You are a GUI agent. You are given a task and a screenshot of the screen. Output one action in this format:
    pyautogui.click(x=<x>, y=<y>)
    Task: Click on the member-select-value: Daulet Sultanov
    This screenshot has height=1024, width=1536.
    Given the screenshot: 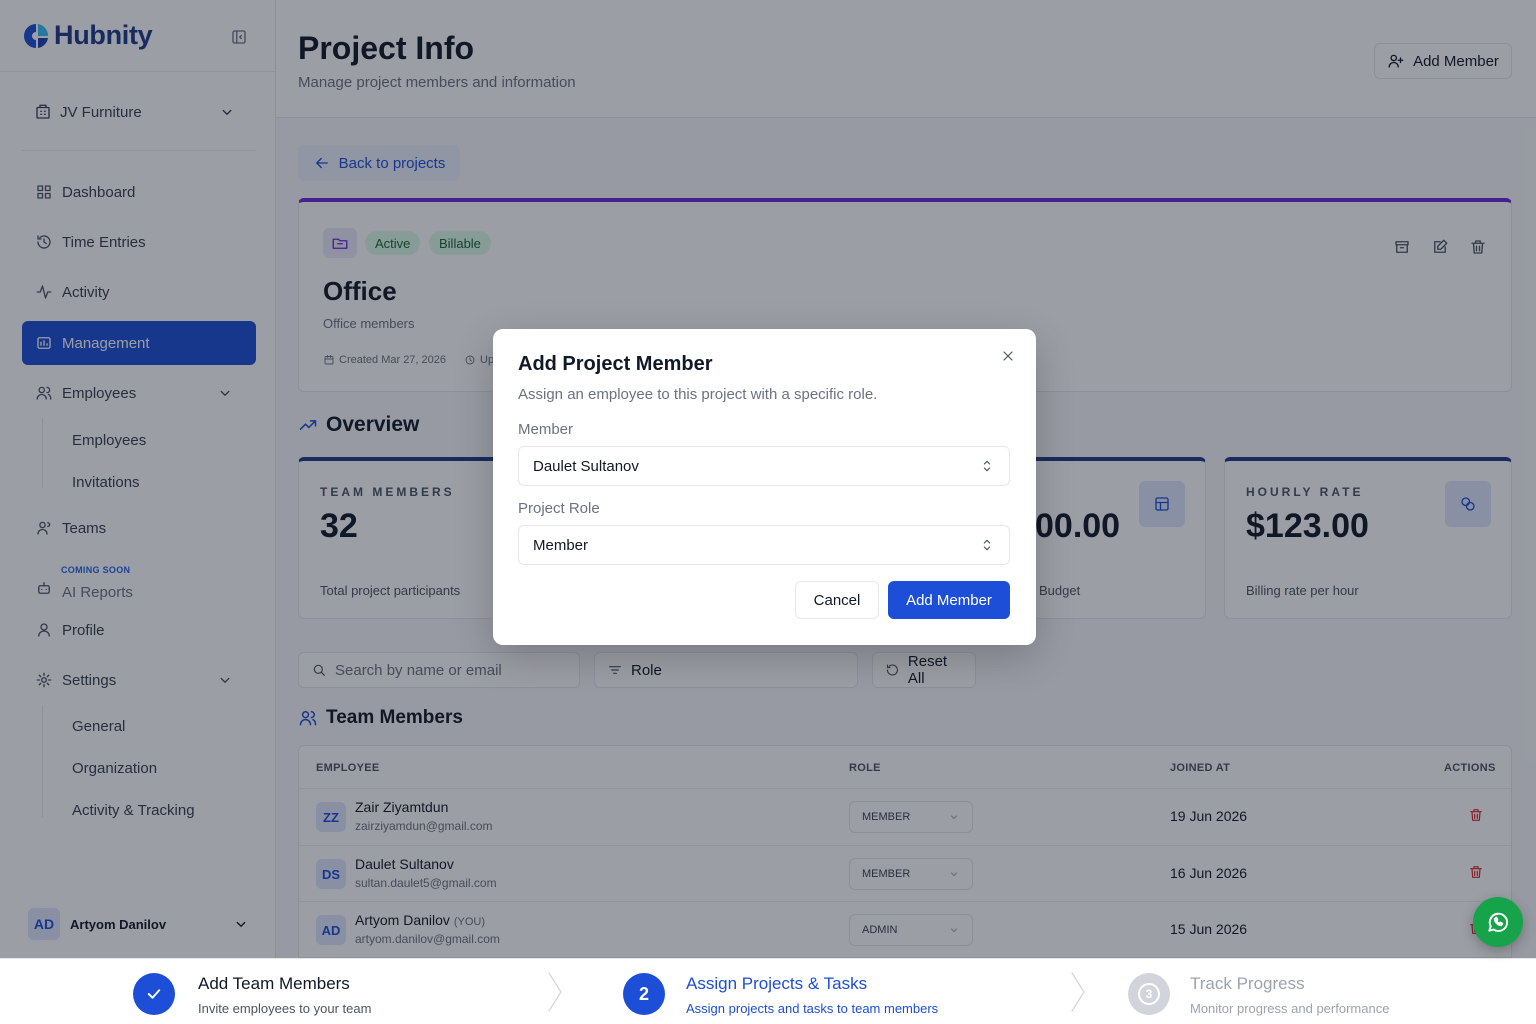 What is the action you would take?
    pyautogui.click(x=586, y=466)
    